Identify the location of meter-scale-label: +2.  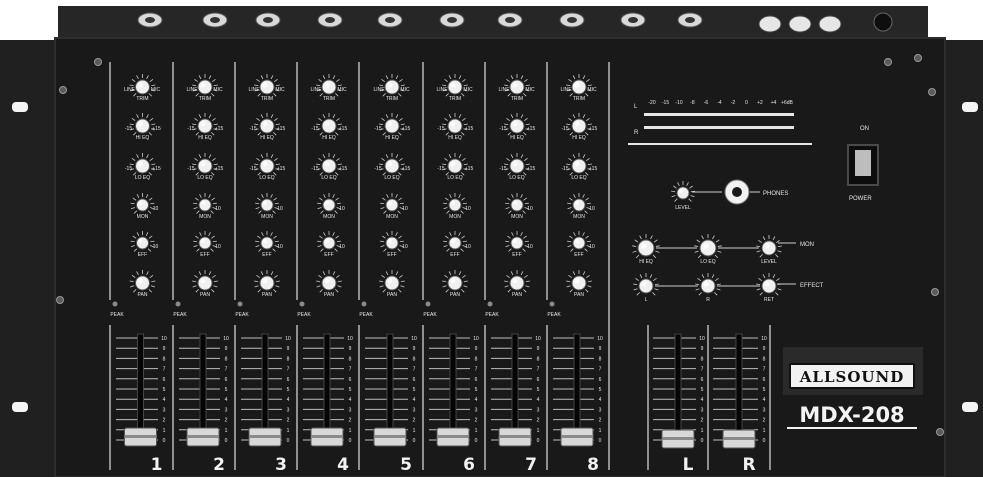
(760, 103).